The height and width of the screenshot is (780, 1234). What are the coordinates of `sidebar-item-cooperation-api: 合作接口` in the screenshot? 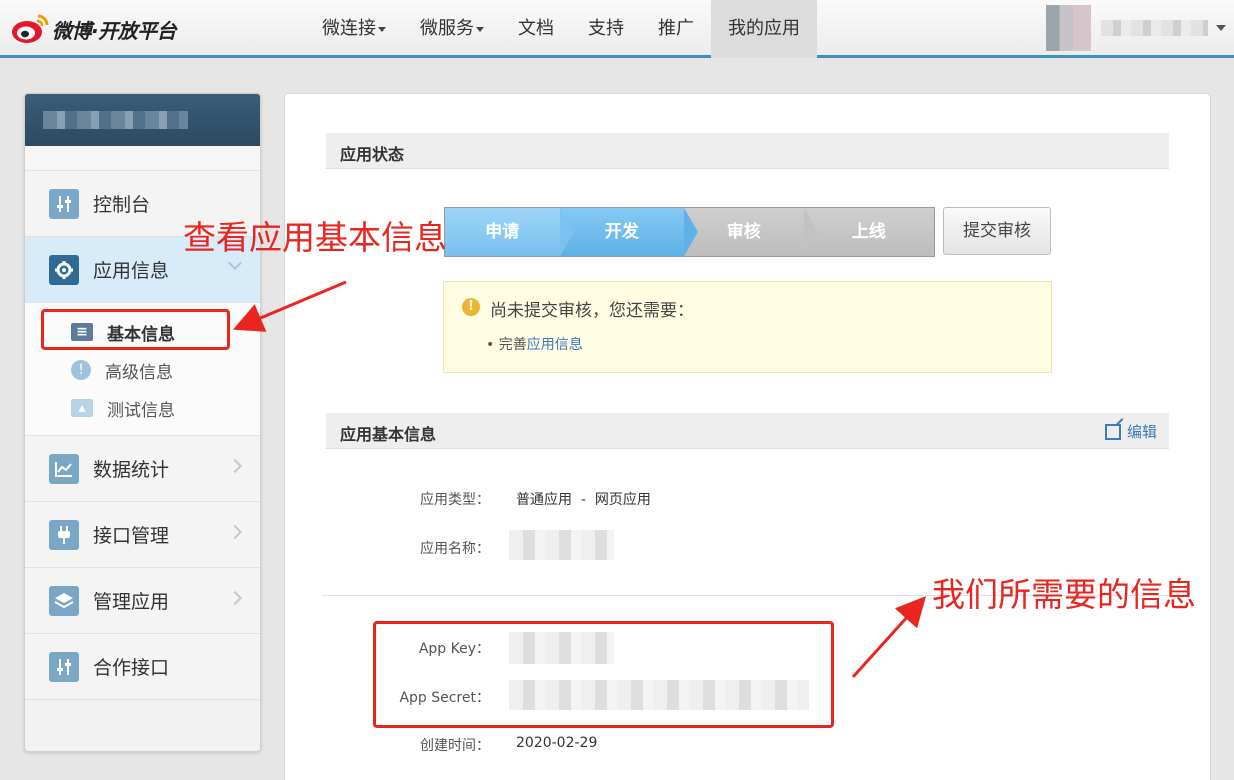 It's located at (142, 667).